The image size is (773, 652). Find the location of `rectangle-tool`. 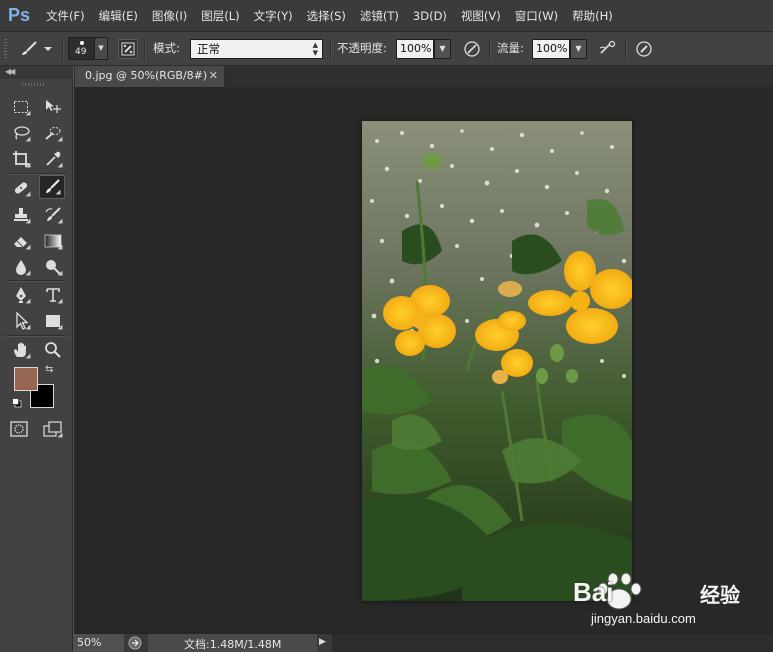

rectangle-tool is located at coordinates (53, 321).